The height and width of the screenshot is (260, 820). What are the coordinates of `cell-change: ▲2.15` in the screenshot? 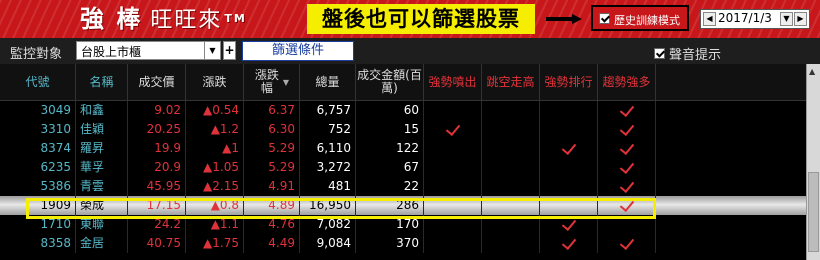 It's located at (215, 186).